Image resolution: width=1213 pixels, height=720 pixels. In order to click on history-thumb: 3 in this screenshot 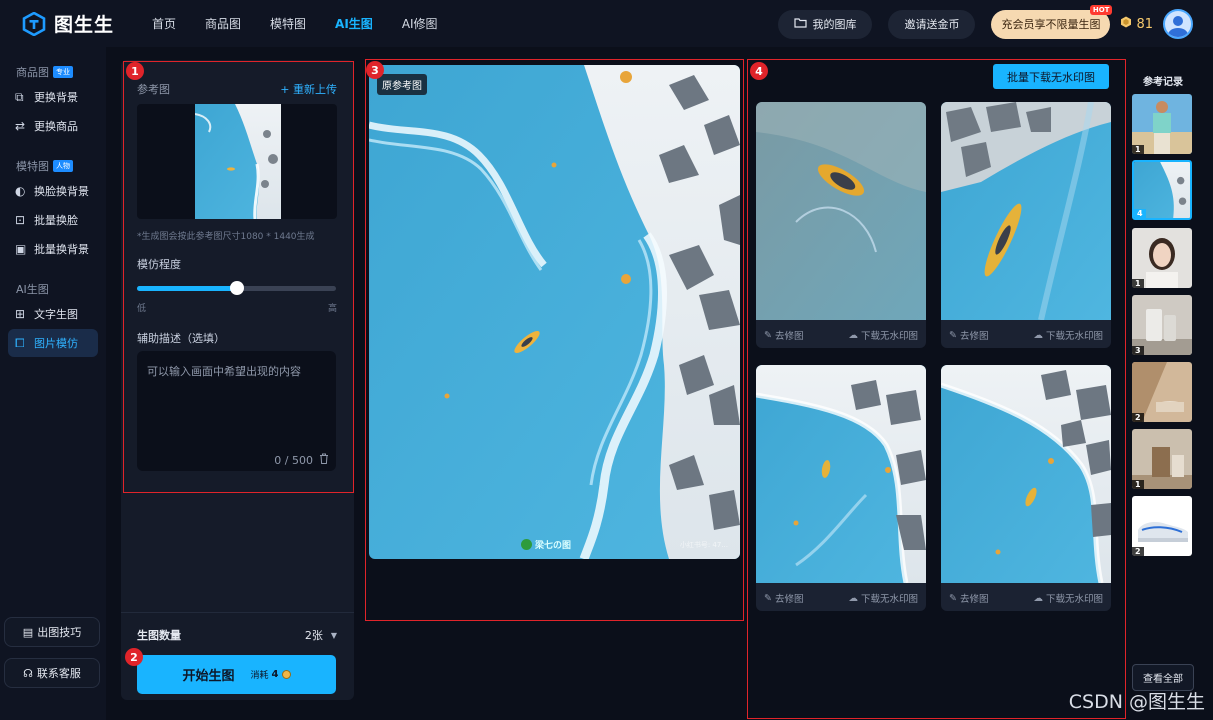, I will do `click(1162, 325)`.